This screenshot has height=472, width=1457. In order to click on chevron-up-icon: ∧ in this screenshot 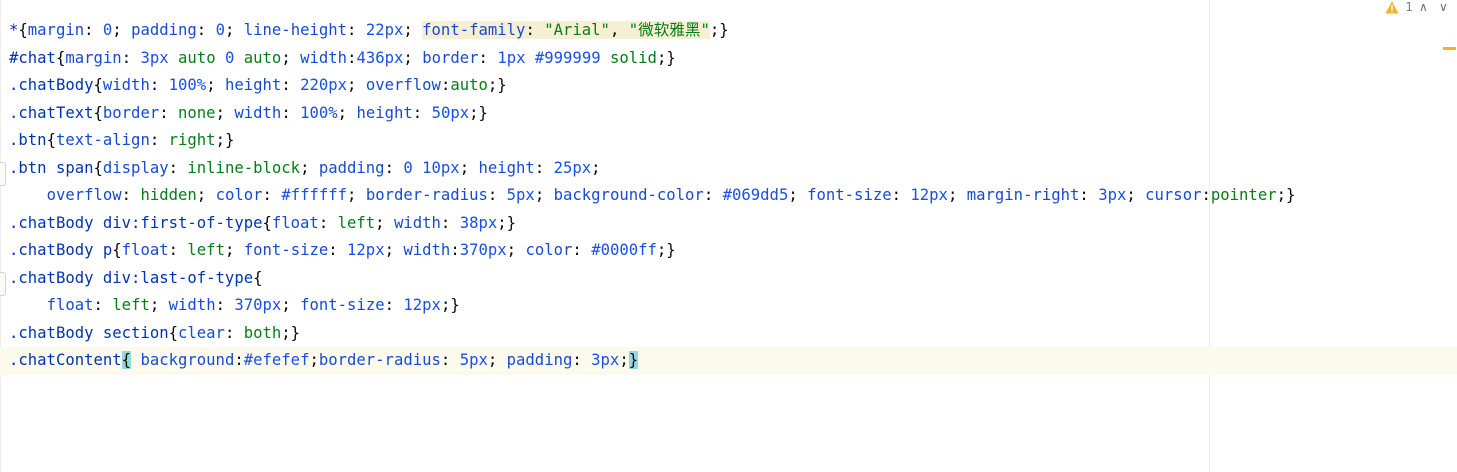, I will do `click(1426, 7)`.